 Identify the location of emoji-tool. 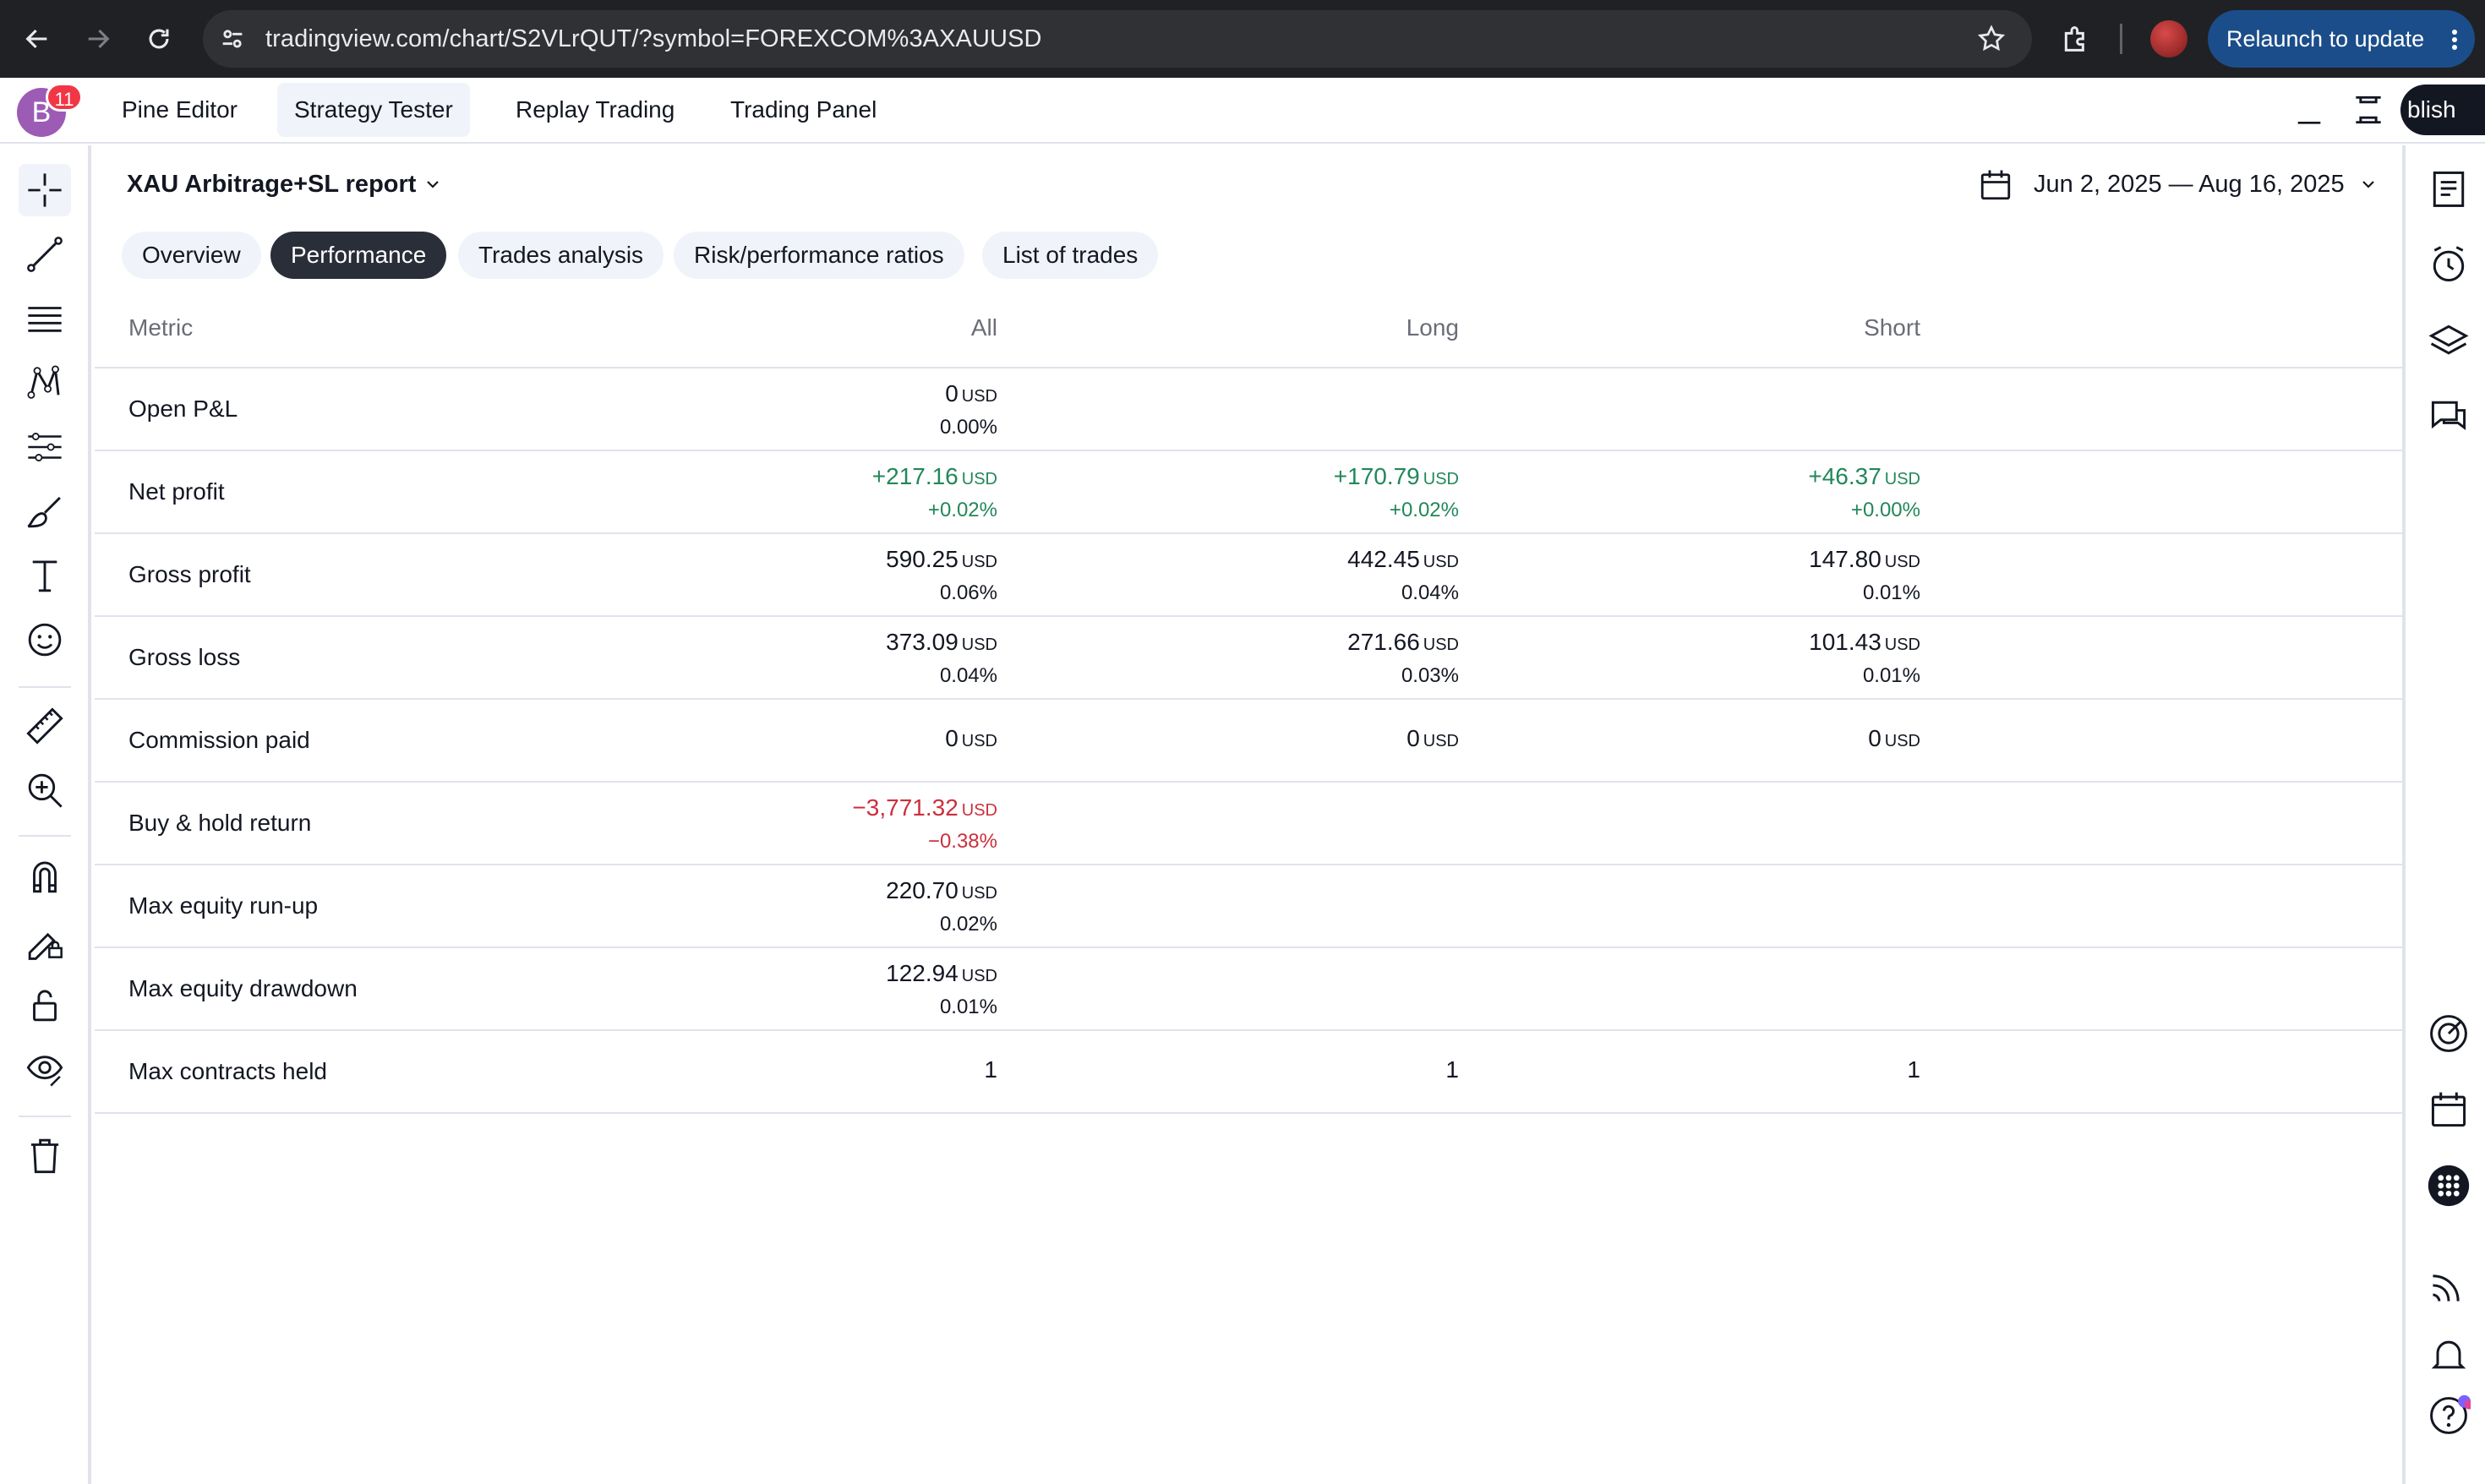
(45, 640).